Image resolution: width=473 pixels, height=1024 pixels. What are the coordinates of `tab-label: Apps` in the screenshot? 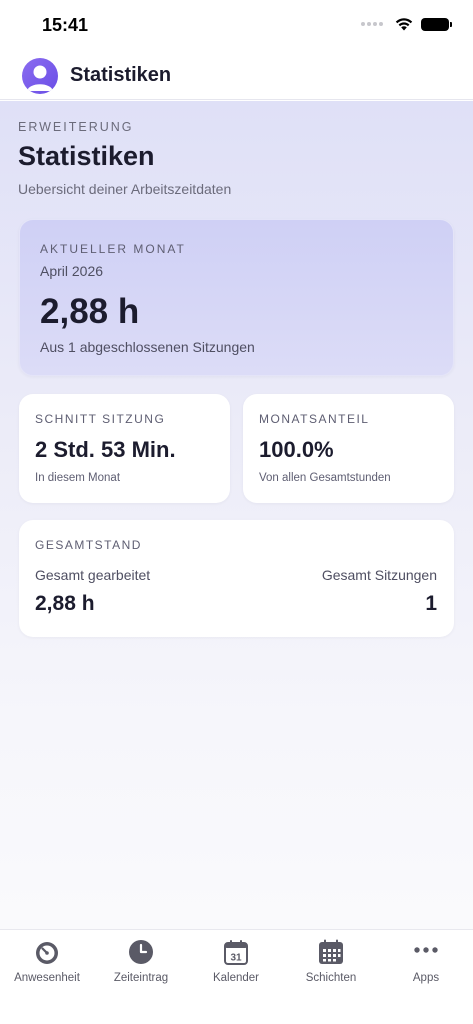 It's located at (426, 978).